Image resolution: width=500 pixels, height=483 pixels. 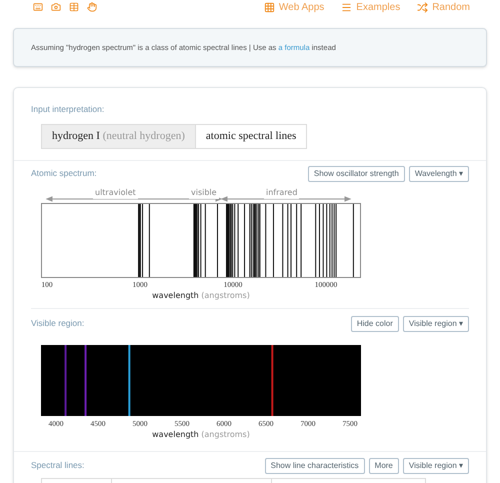 What do you see at coordinates (119, 136) in the screenshot?
I see `interpretation-cell: hydrogen I (neutral hydrogen)` at bounding box center [119, 136].